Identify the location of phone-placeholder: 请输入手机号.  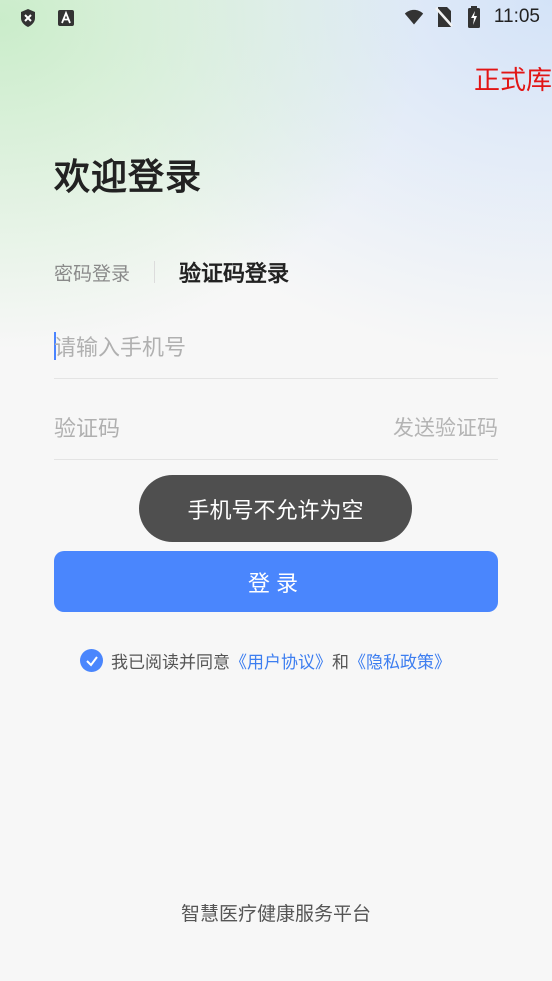
(120, 348).